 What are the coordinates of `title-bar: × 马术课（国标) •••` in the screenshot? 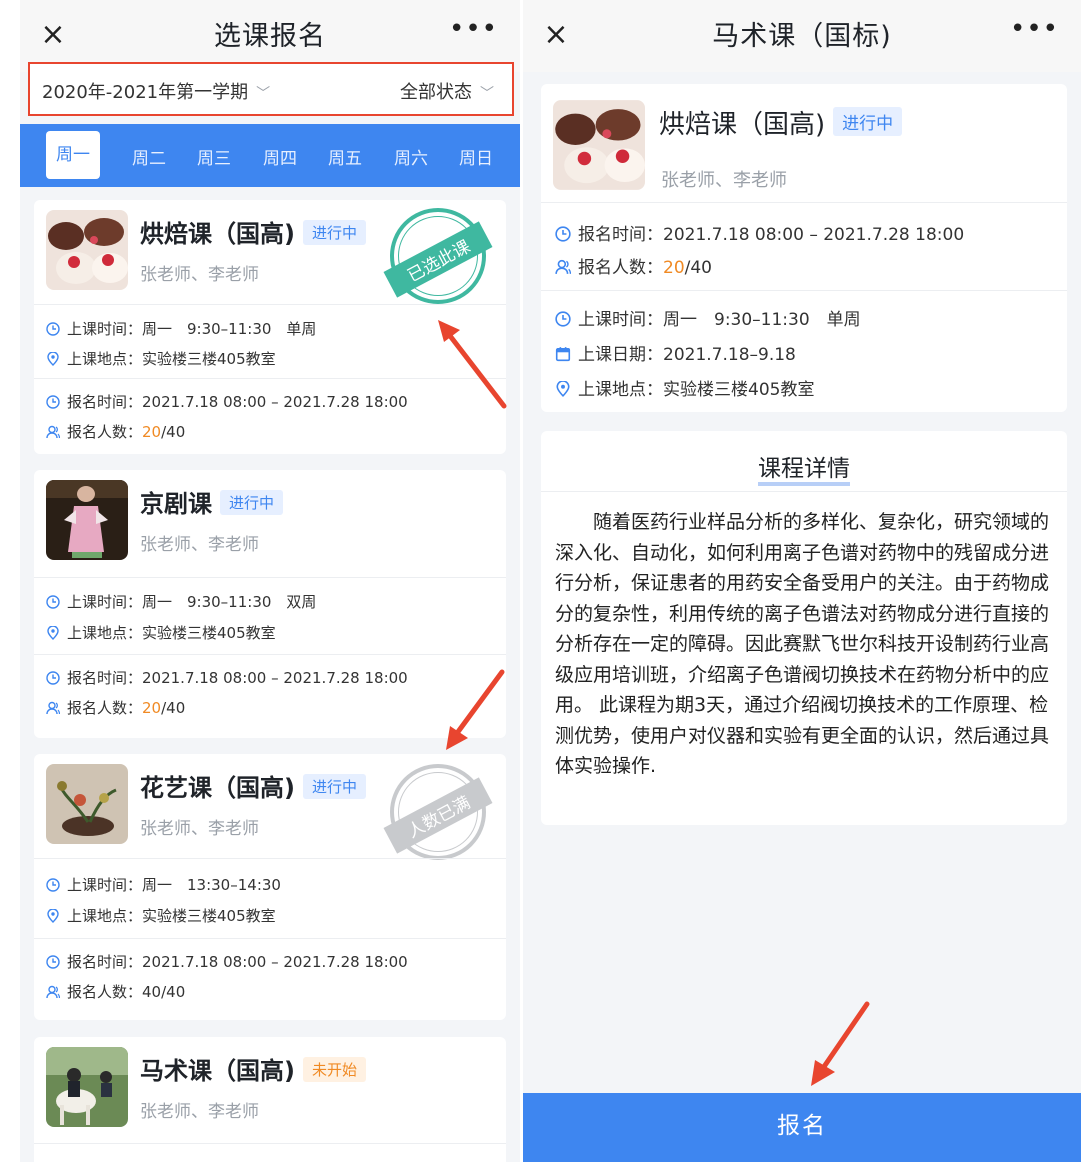 It's located at (802, 36).